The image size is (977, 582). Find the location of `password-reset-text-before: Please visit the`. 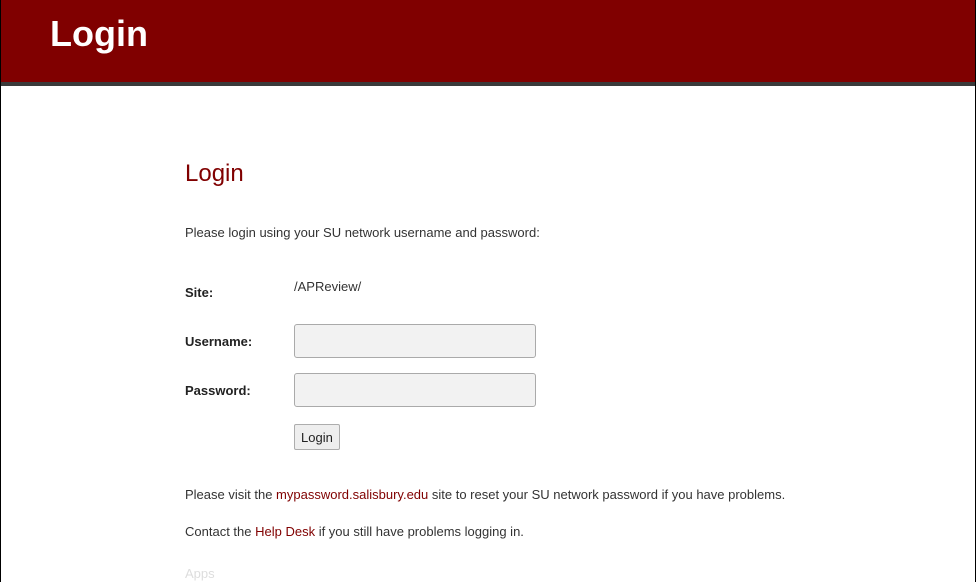

password-reset-text-before: Please visit the is located at coordinates (231, 494).